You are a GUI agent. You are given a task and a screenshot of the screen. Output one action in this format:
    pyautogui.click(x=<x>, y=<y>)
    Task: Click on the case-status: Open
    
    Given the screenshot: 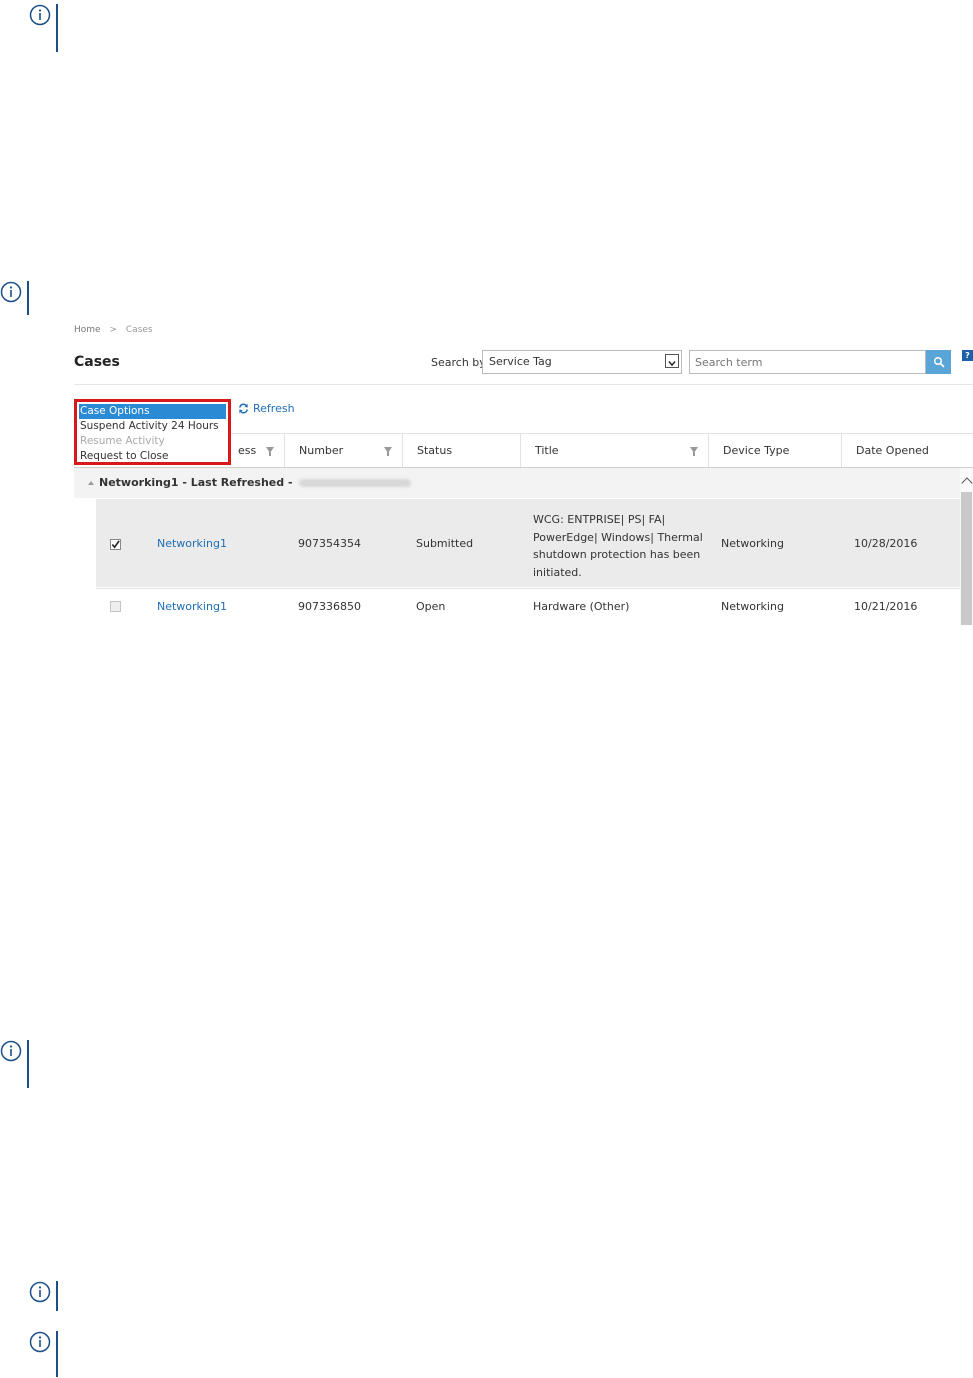 What is the action you would take?
    pyautogui.click(x=431, y=606)
    